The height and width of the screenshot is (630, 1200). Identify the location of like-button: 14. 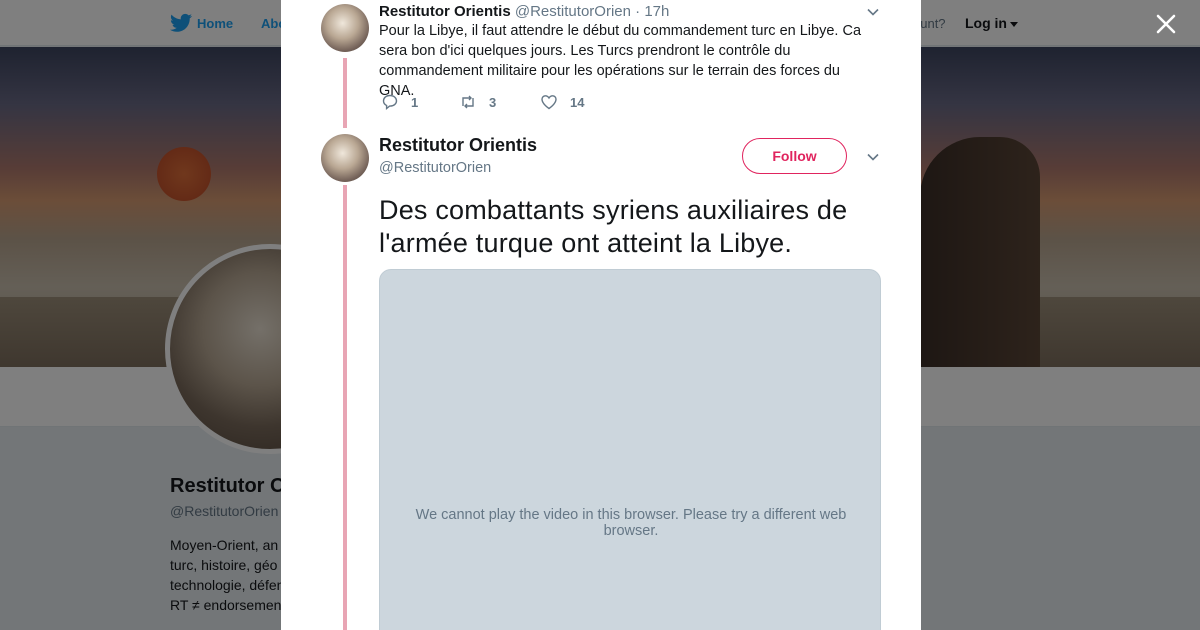
(562, 102).